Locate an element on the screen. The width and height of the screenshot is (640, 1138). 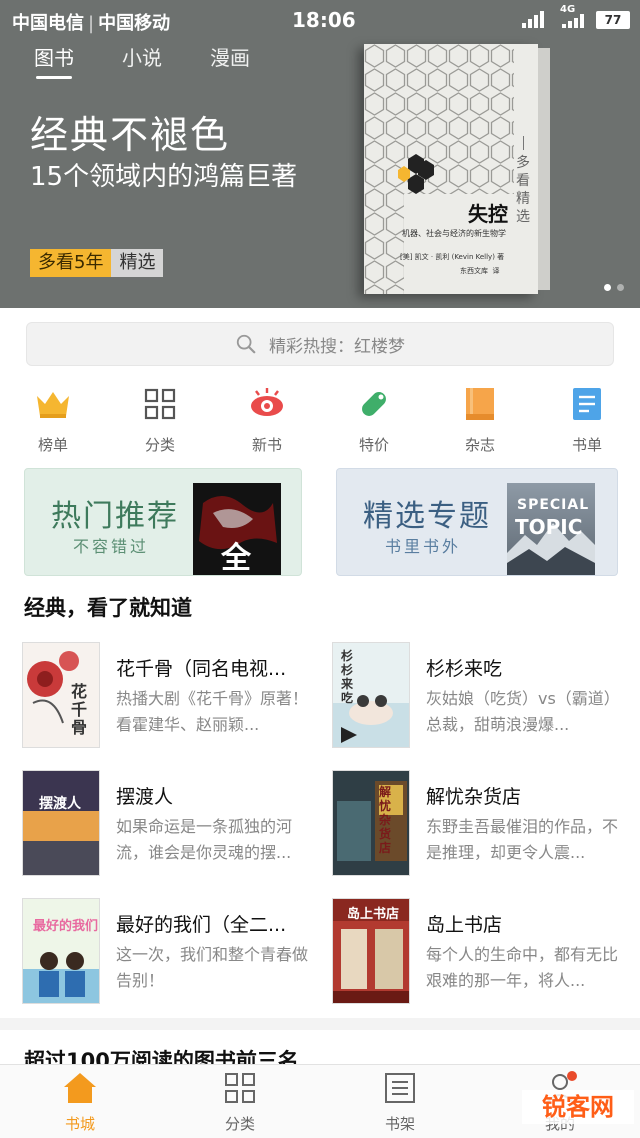
book-cover-title: 花千骨 is located at coordinates (79, 709).